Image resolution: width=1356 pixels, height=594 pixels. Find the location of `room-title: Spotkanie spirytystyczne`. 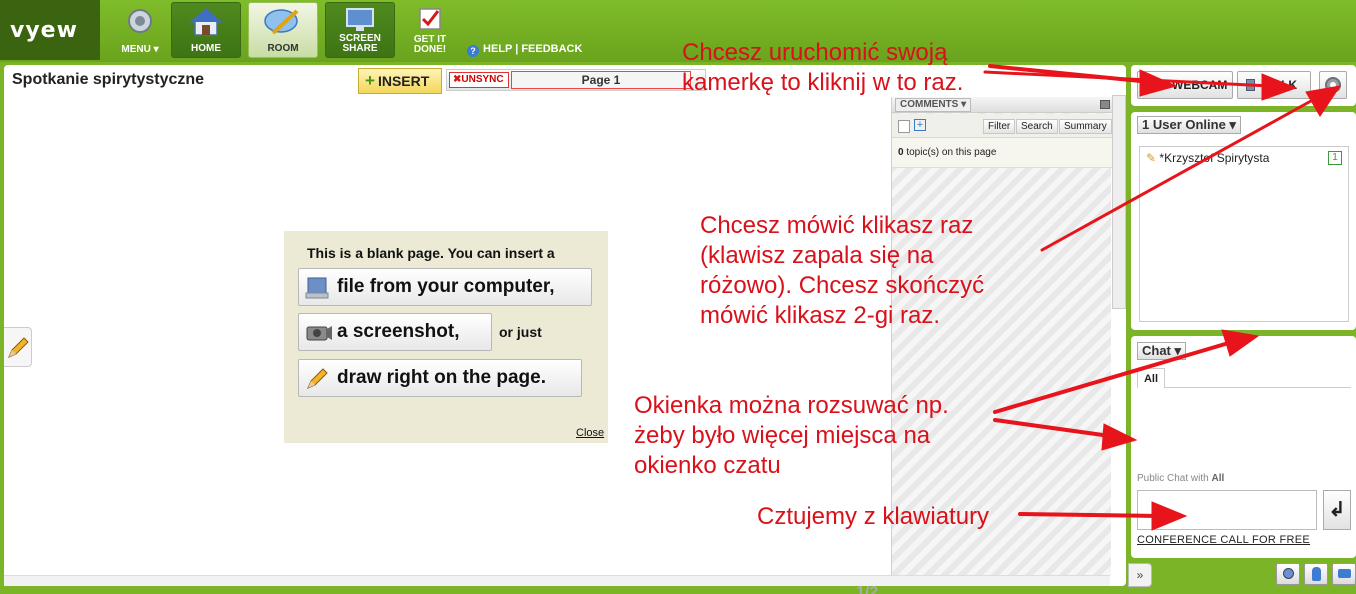

room-title: Spotkanie spirytystyczne is located at coordinates (108, 79).